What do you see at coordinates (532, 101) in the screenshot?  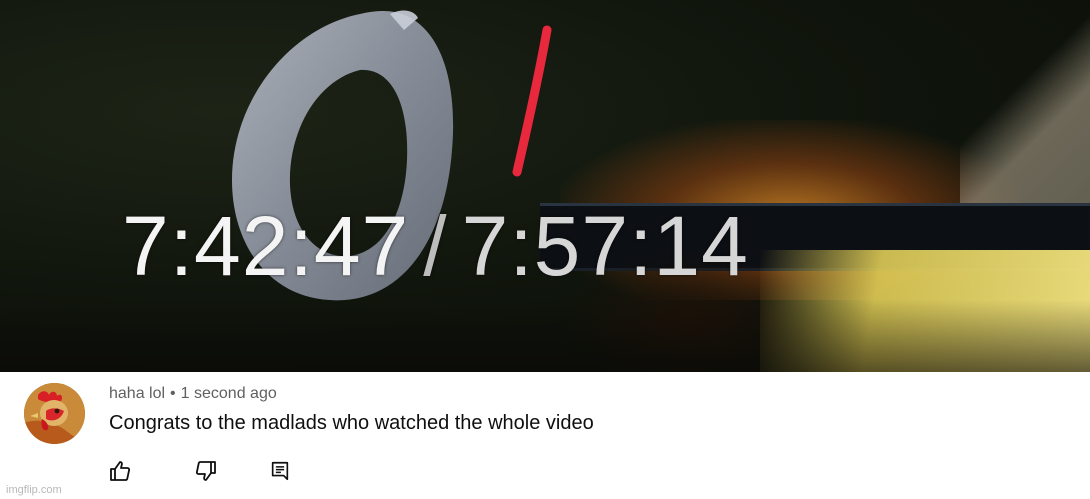 I see `red-annotation-mark` at bounding box center [532, 101].